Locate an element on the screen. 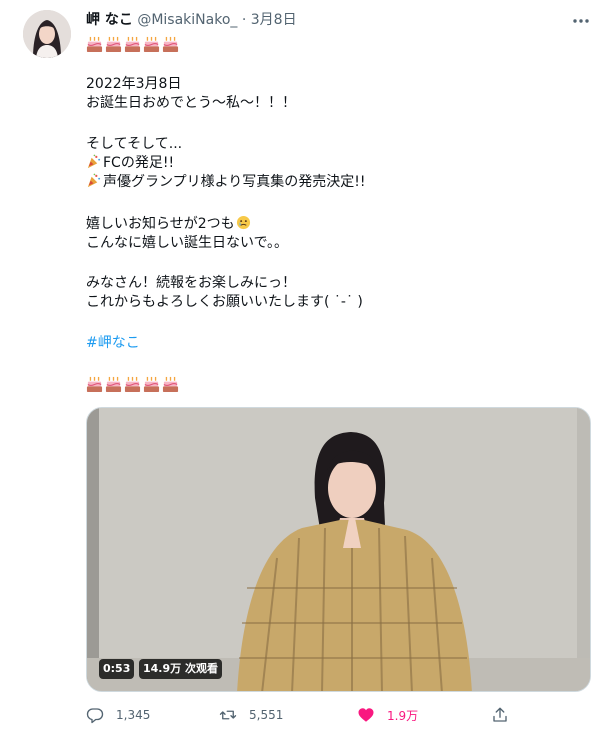 Image resolution: width=599 pixels, height=736 pixels. heart-icon is located at coordinates (366, 715).